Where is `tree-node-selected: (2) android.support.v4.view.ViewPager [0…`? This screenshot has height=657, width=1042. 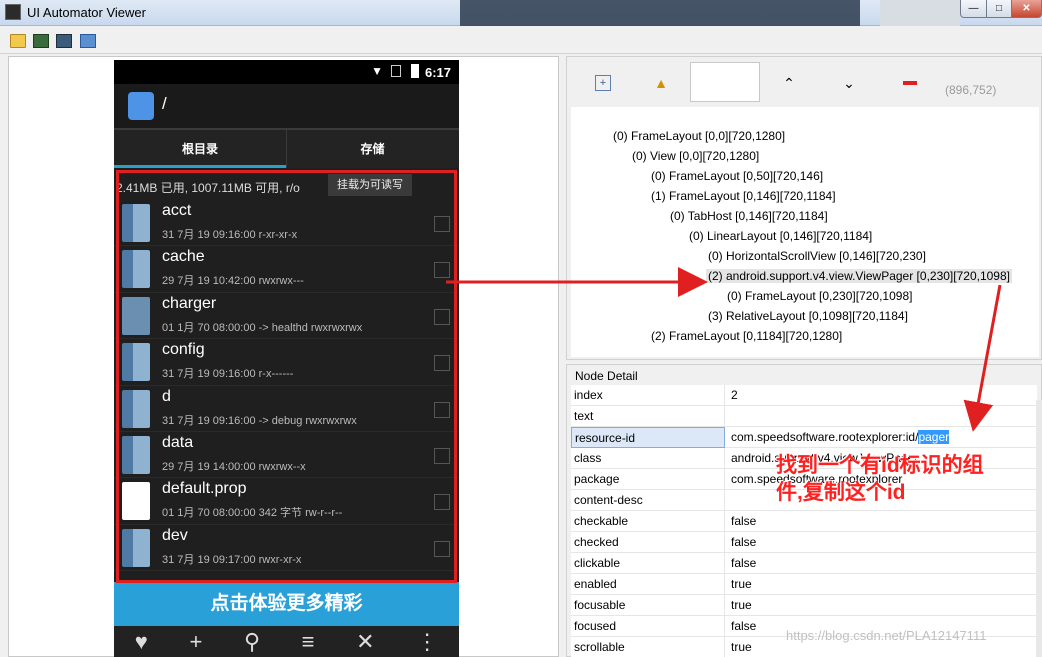
tree-node-selected: (2) android.support.v4.view.ViewPager [0… is located at coordinates (859, 276).